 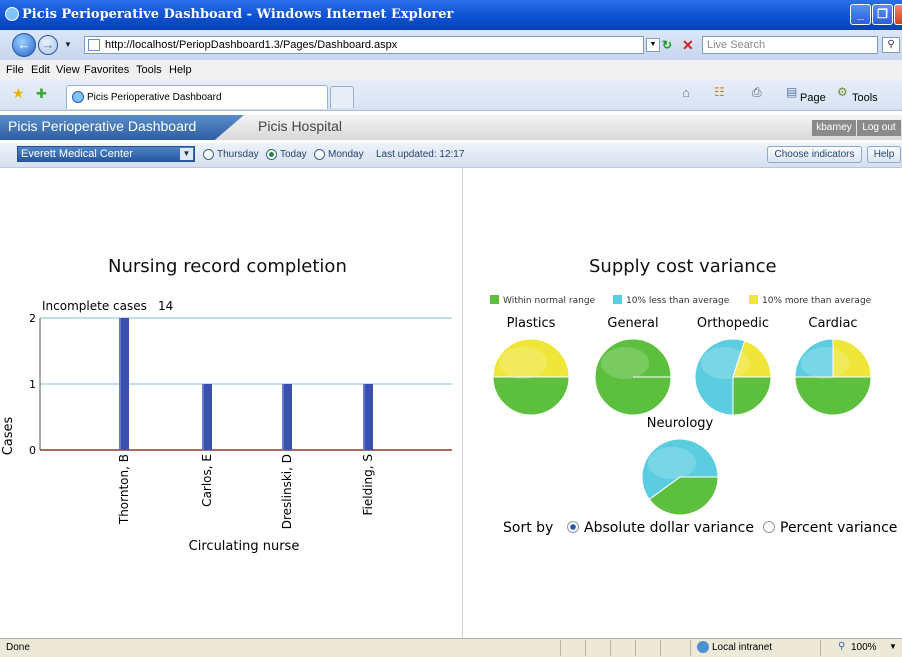 What do you see at coordinates (68, 70) in the screenshot?
I see `menu-view: View` at bounding box center [68, 70].